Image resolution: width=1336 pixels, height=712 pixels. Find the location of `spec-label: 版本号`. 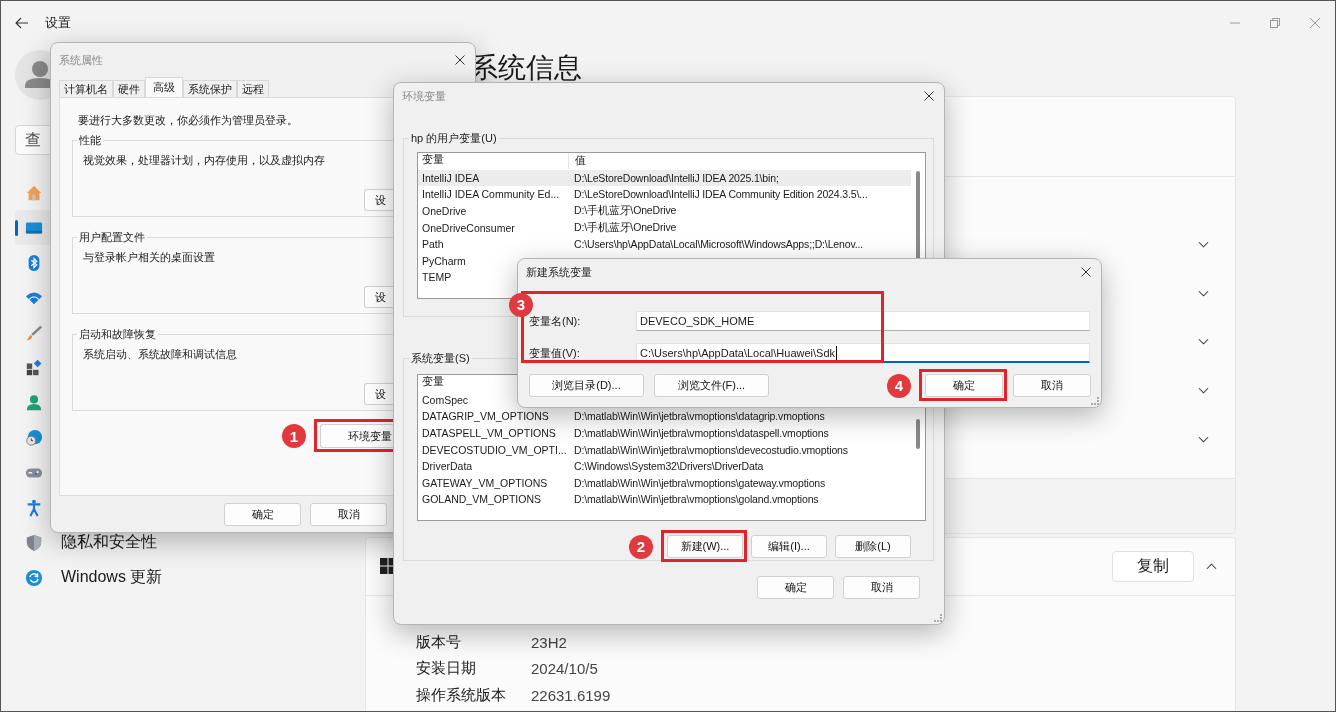

spec-label: 版本号 is located at coordinates (439, 642).